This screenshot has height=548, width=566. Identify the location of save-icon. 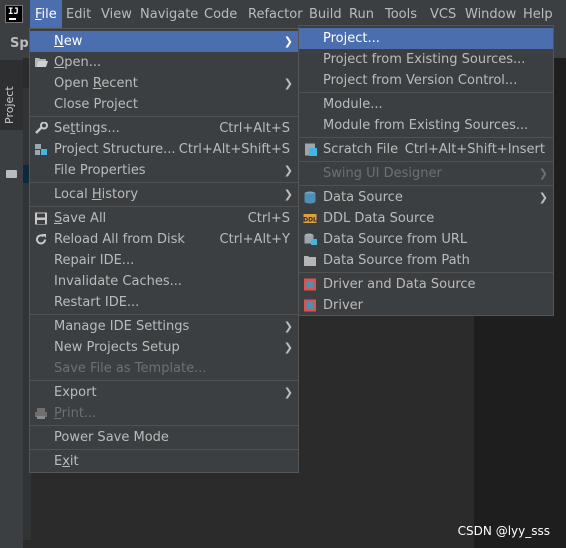
(41, 218).